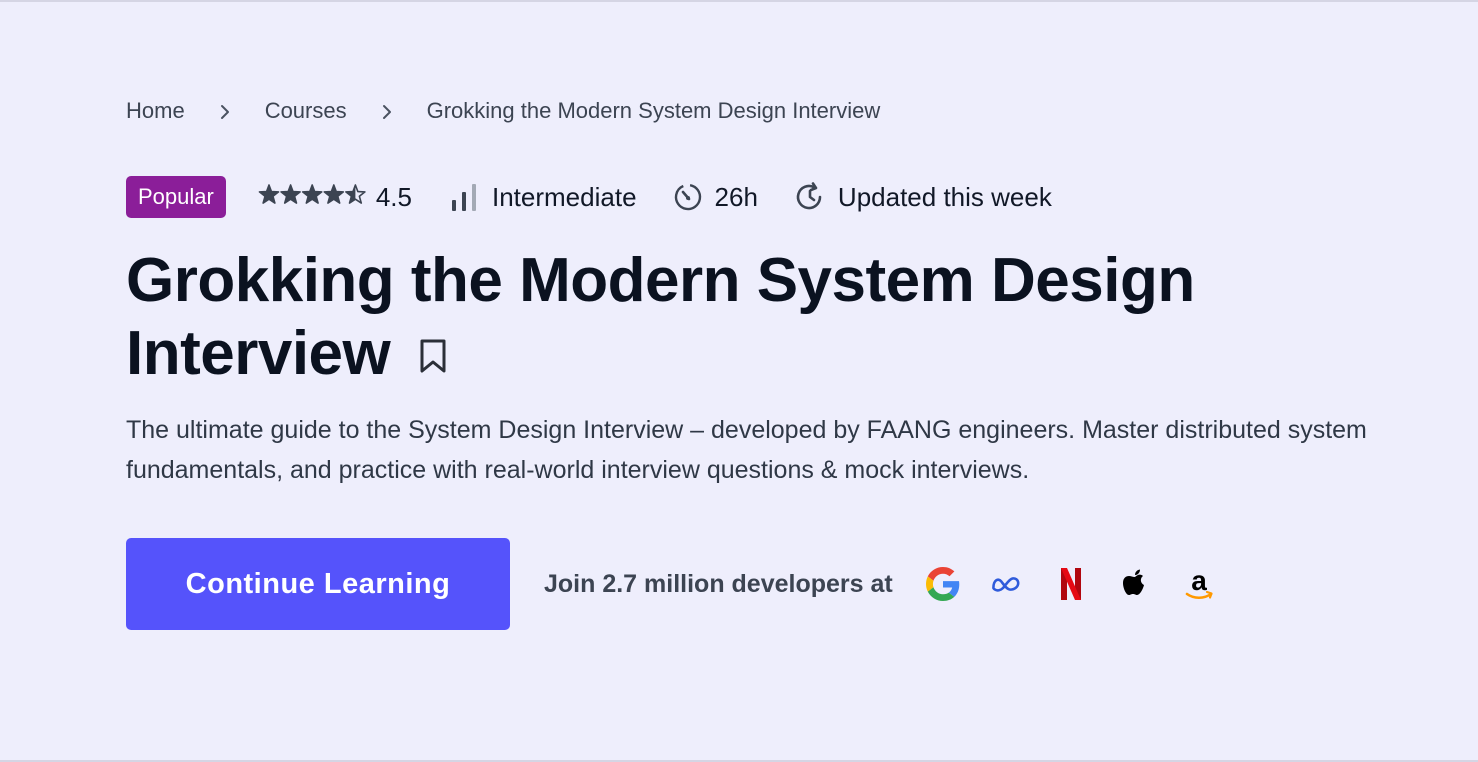 This screenshot has height=762, width=1478. I want to click on social-proof: Join 2.7 million developers at a, so click(887, 584).